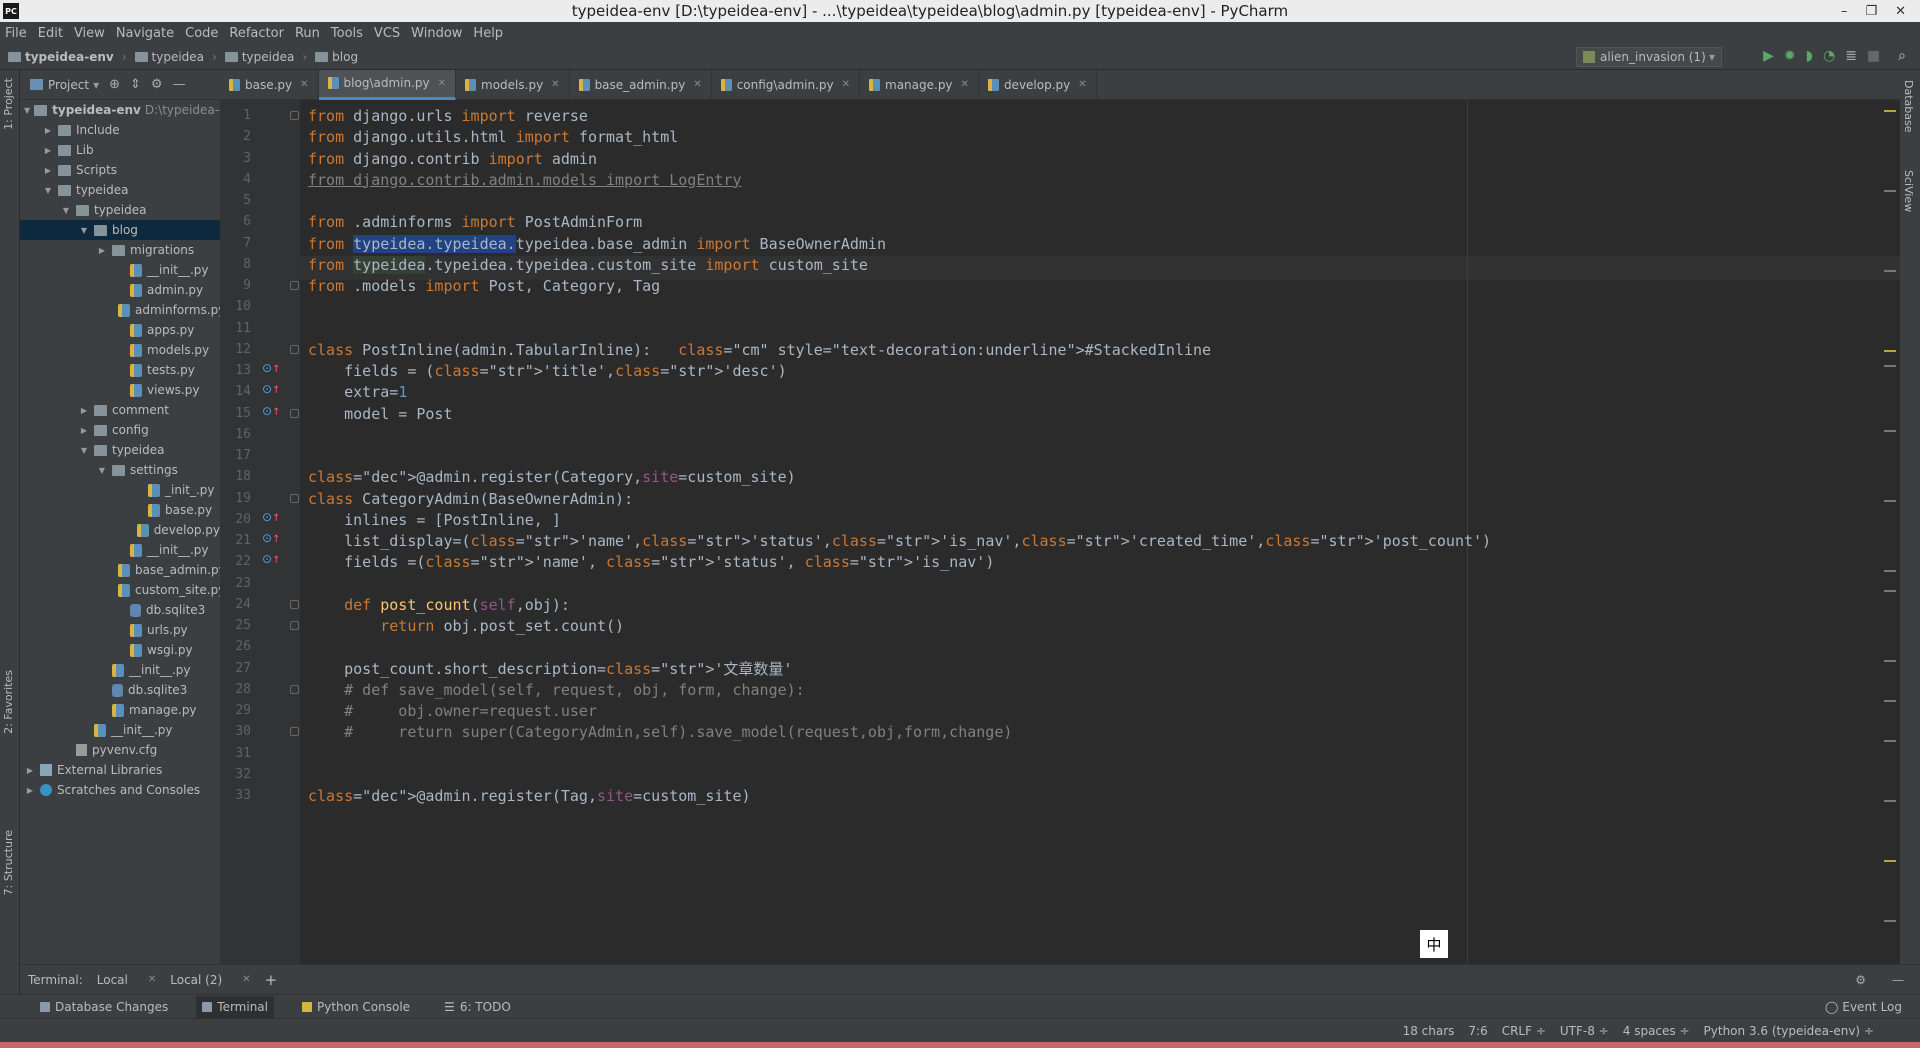 The image size is (1920, 1048). What do you see at coordinates (130, 110) in the screenshot?
I see `tree-item: ▼ typeidea-env D:\typeidea-env` at bounding box center [130, 110].